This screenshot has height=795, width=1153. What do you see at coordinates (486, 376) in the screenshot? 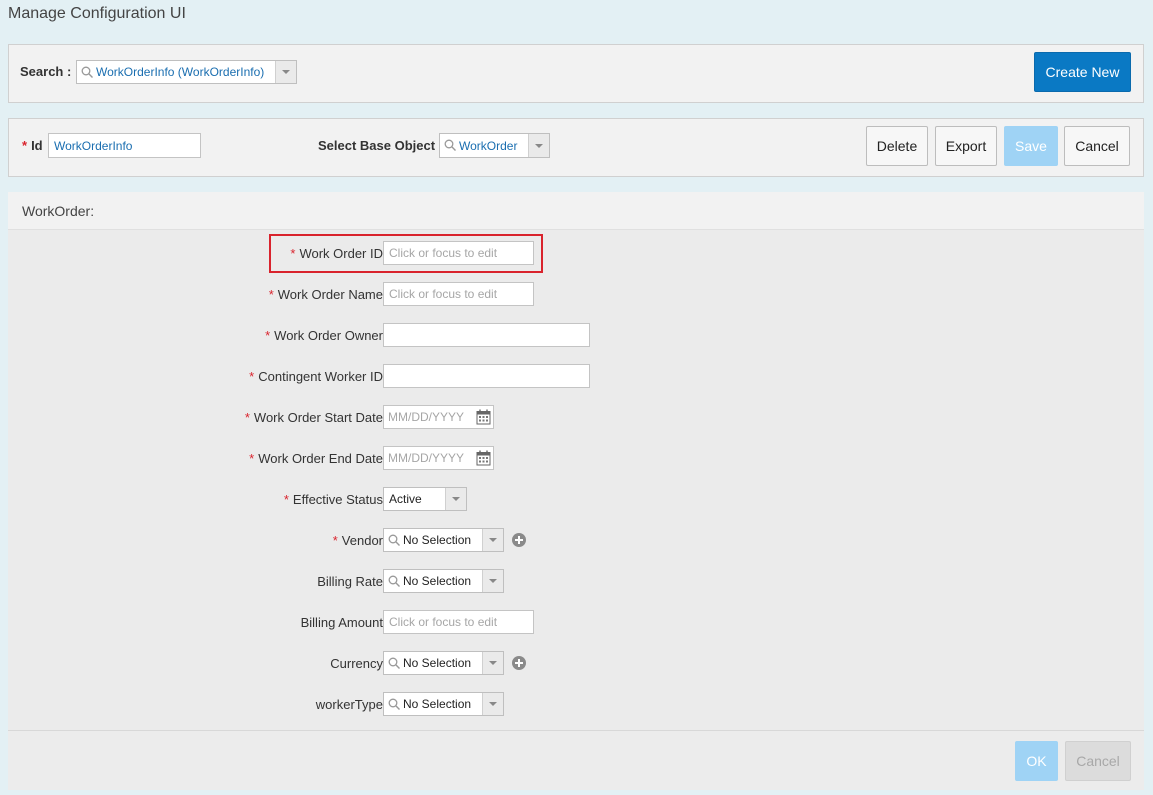
I see `contingent-worker-id-input` at bounding box center [486, 376].